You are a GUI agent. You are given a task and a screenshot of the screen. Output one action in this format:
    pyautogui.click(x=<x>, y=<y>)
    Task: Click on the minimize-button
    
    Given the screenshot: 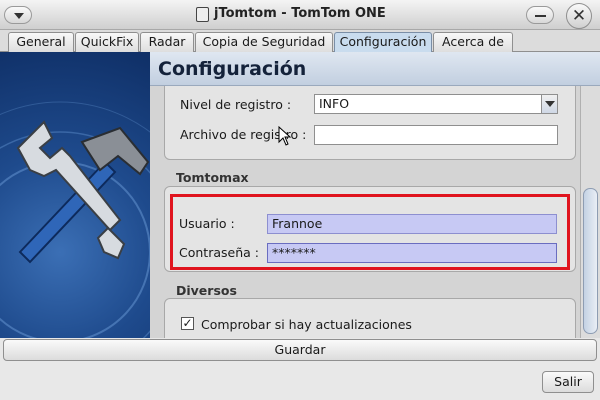 What is the action you would take?
    pyautogui.click(x=540, y=15)
    